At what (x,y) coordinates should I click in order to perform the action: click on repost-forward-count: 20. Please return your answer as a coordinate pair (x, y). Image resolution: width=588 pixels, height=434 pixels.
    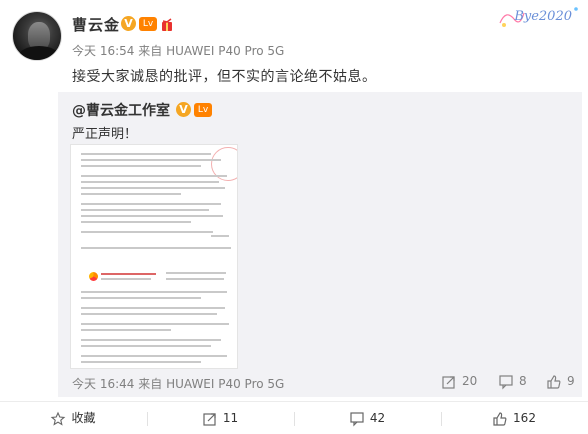
    Looking at the image, I should click on (470, 381).